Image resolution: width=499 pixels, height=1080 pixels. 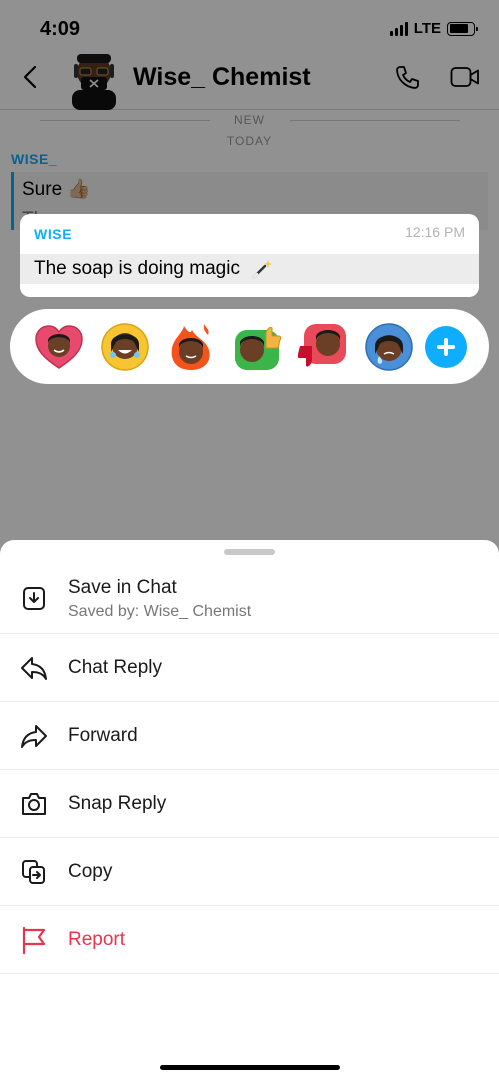 I want to click on option-label: Chat Reply, so click(x=115, y=667).